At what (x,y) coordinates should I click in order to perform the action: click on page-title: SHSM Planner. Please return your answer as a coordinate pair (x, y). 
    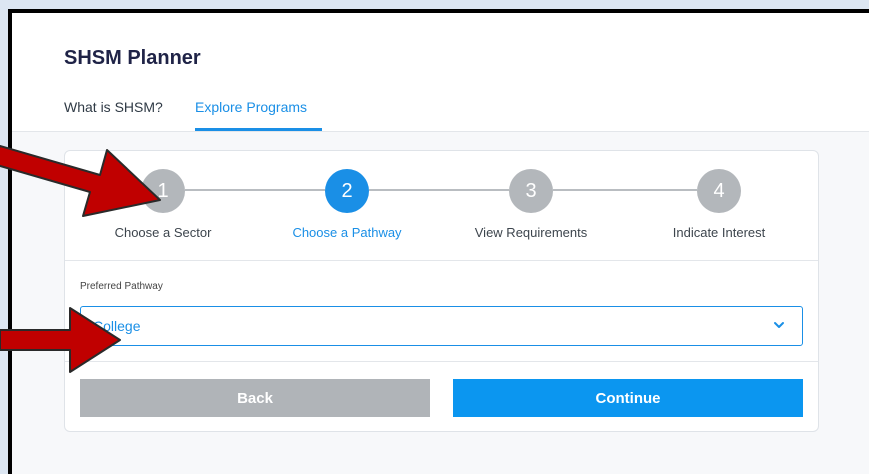
    Looking at the image, I should click on (132, 58).